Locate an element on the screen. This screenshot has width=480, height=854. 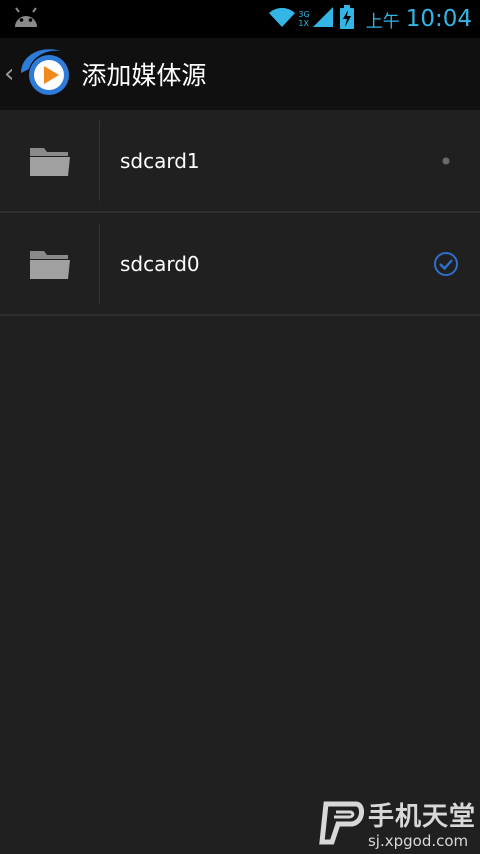
watermark: 手机天堂 sj.xpgod.com is located at coordinates (396, 825).